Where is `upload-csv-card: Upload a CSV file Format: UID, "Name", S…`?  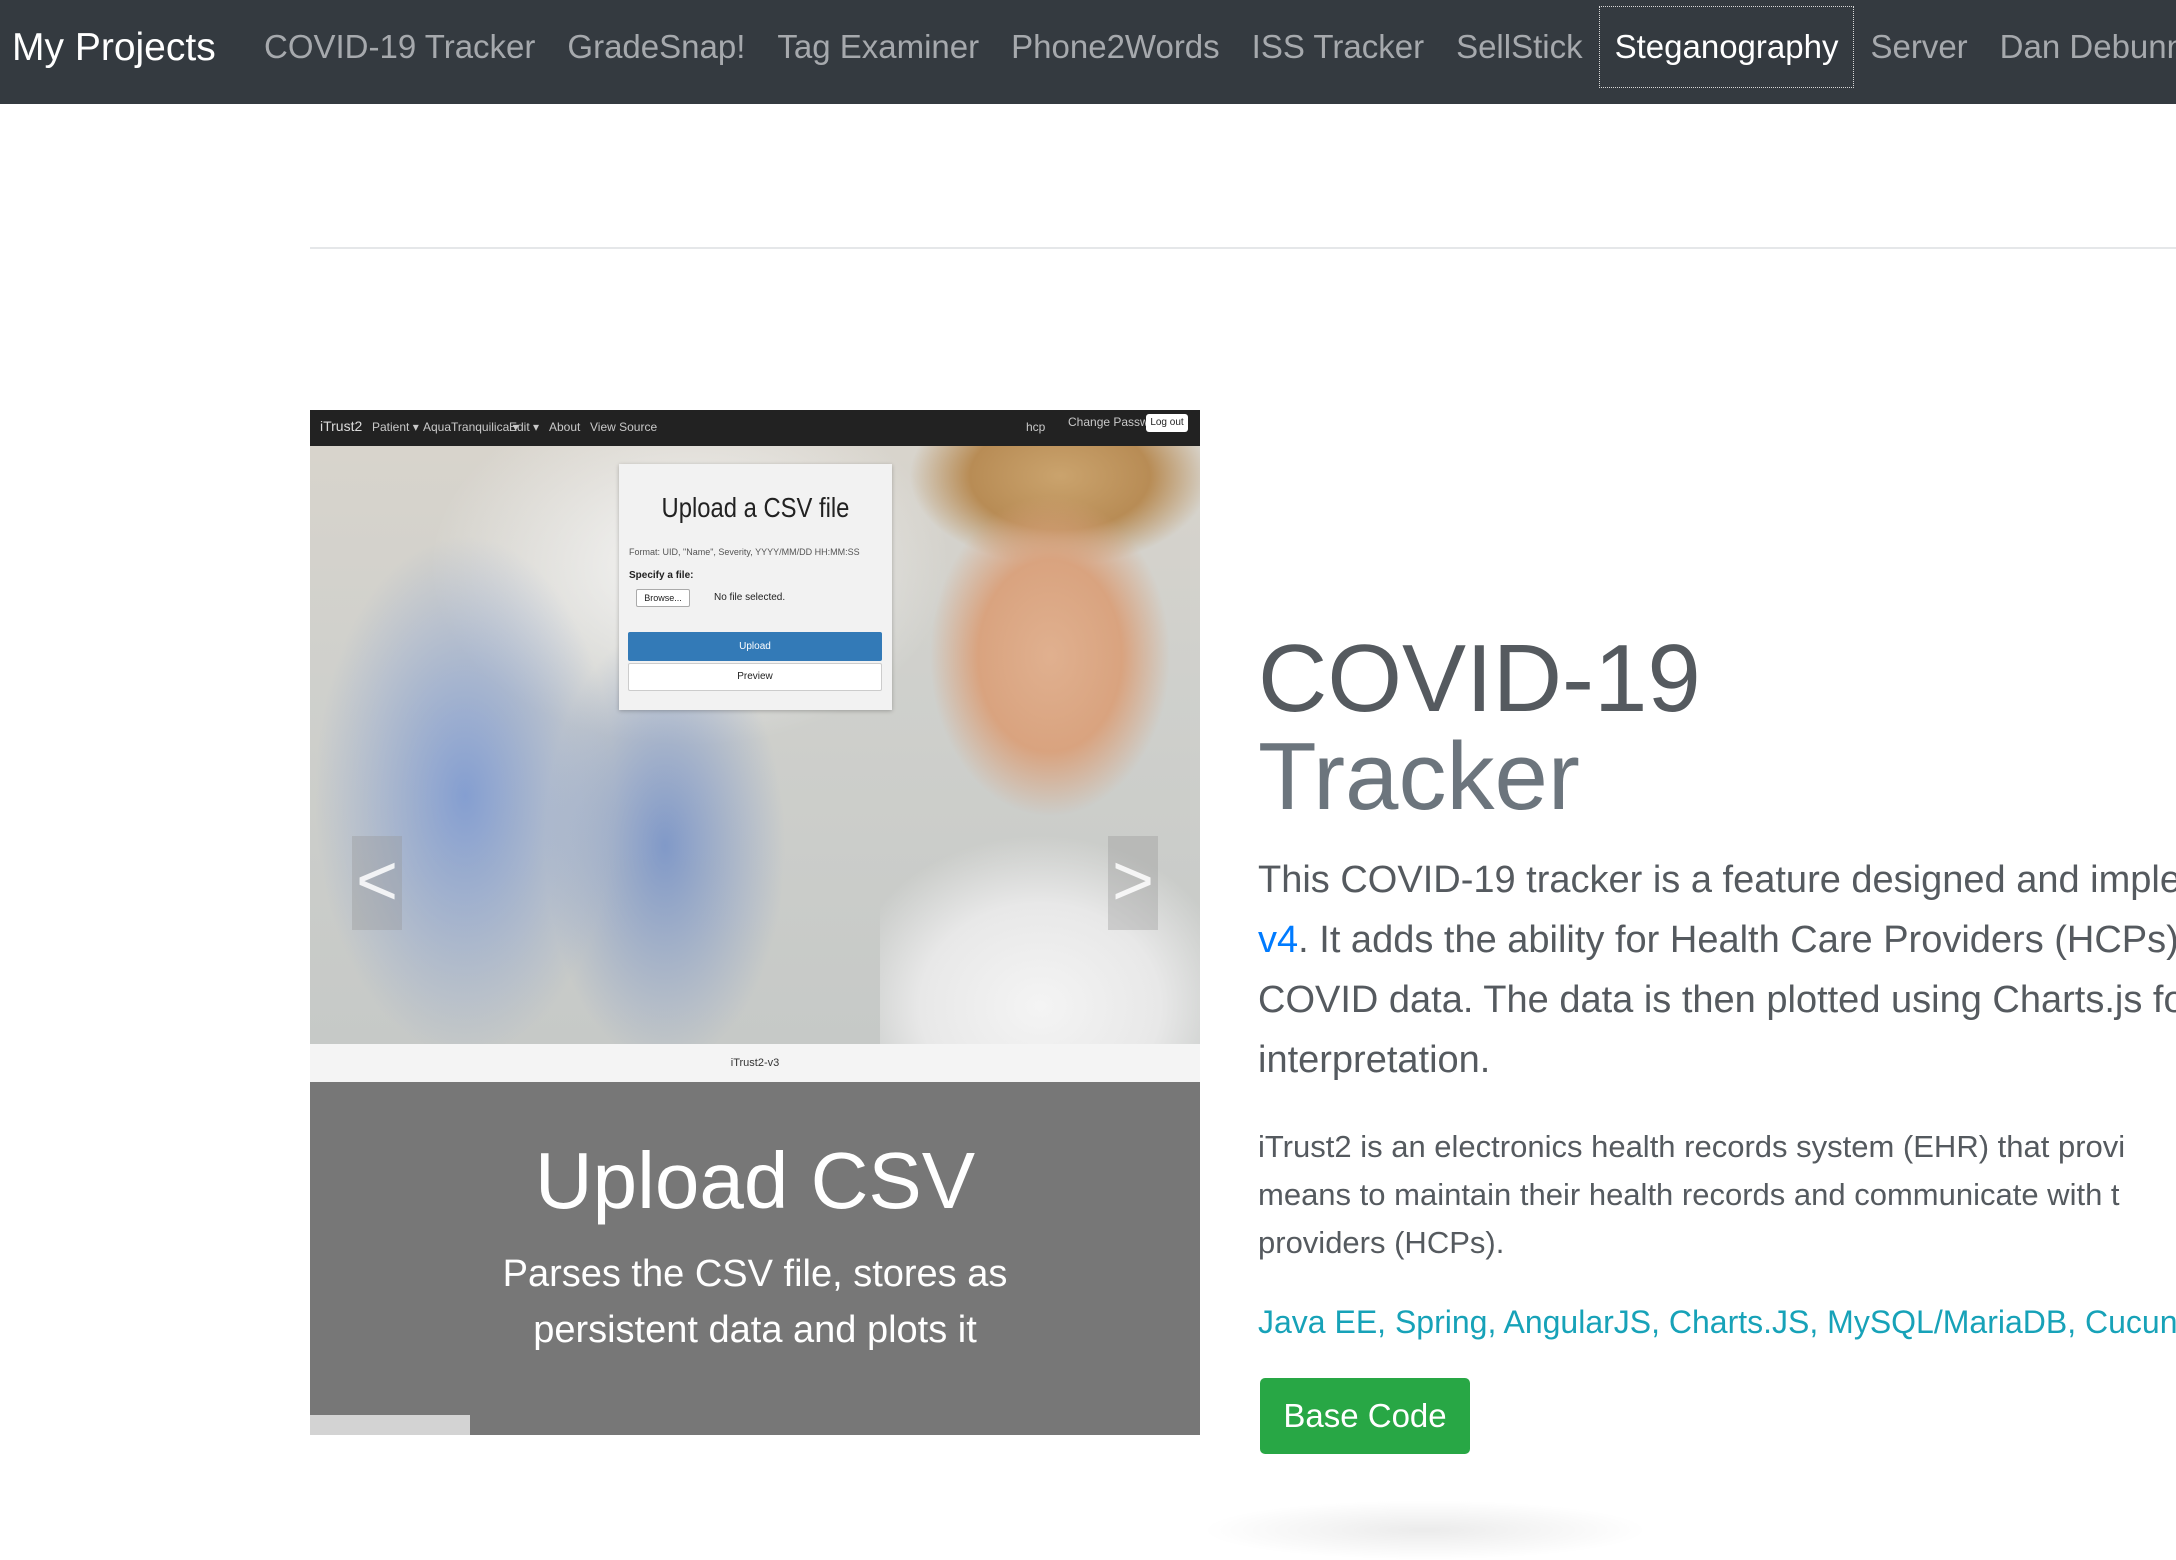 upload-csv-card: Upload a CSV file Format: UID, "Name", S… is located at coordinates (755, 587).